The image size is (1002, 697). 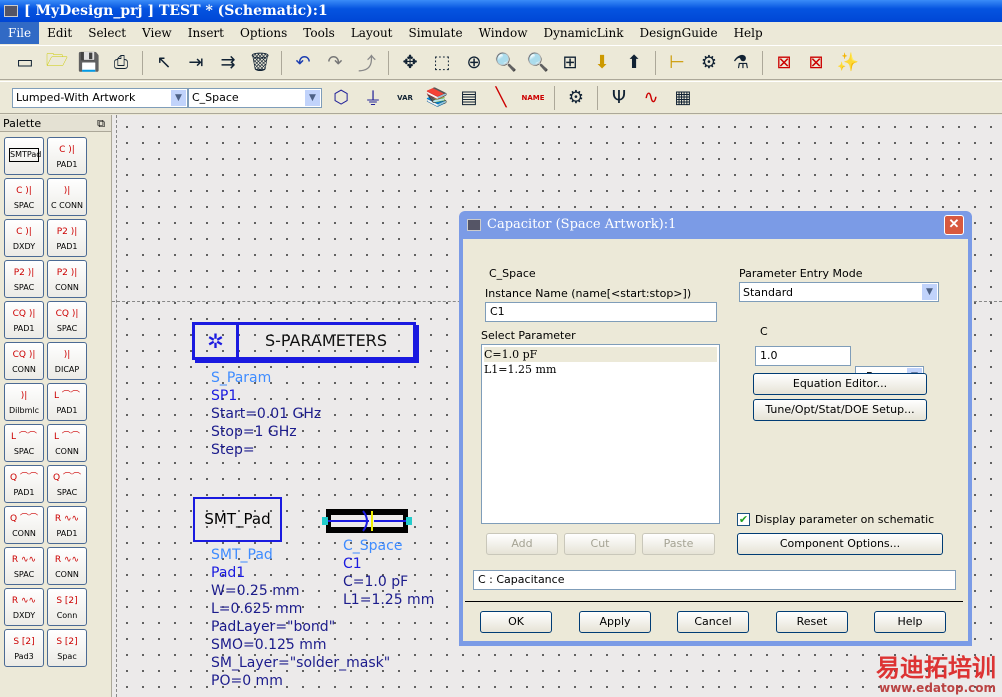 What do you see at coordinates (24, 238) in the screenshot?
I see `palette-item: C )| DXDY` at bounding box center [24, 238].